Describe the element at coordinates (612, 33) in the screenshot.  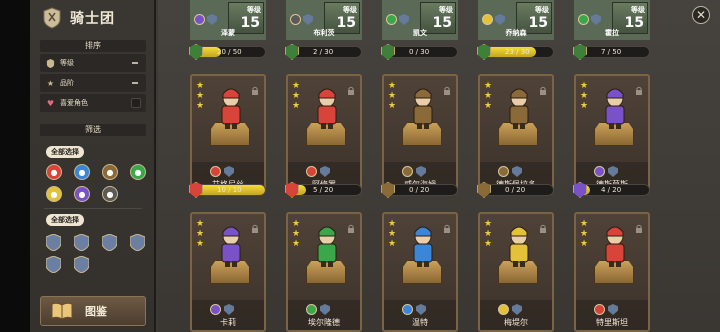
I see `knight-name: 霍拉` at that location.